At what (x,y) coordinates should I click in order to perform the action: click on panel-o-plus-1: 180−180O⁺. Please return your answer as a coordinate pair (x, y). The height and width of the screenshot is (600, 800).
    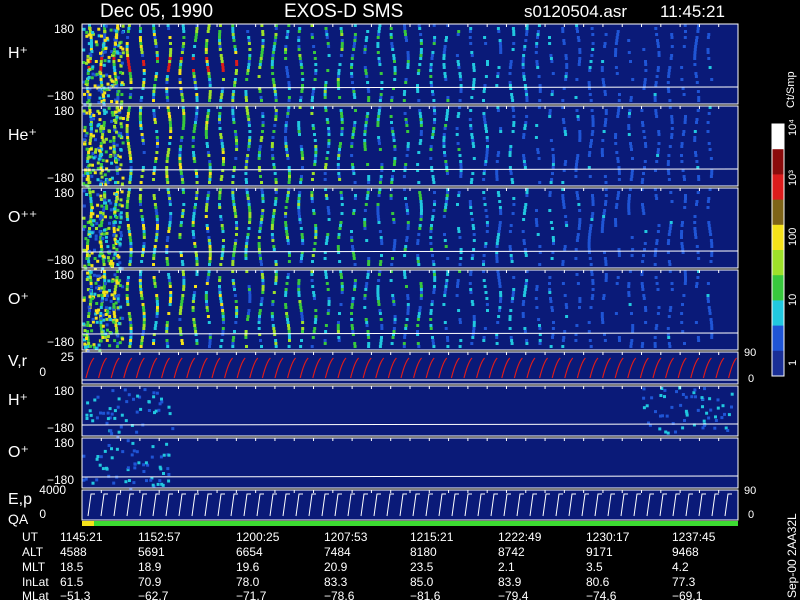
    Looking at the image, I should click on (373, 310).